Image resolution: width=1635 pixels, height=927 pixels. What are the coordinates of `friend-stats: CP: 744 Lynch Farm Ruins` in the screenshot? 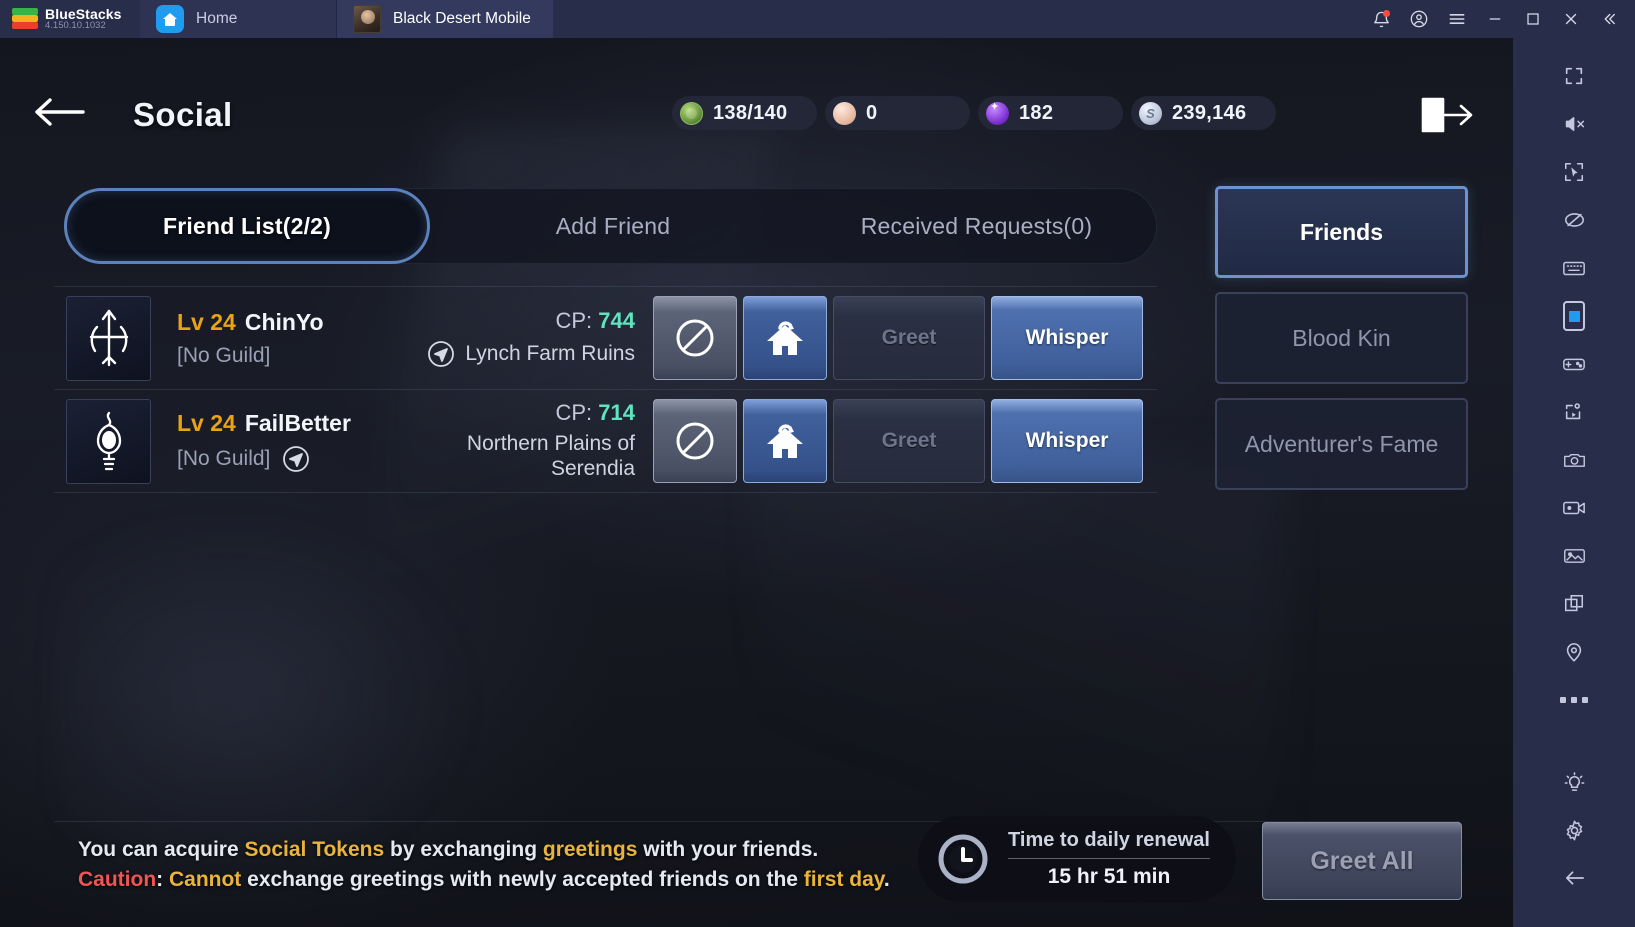 It's located at (531, 338).